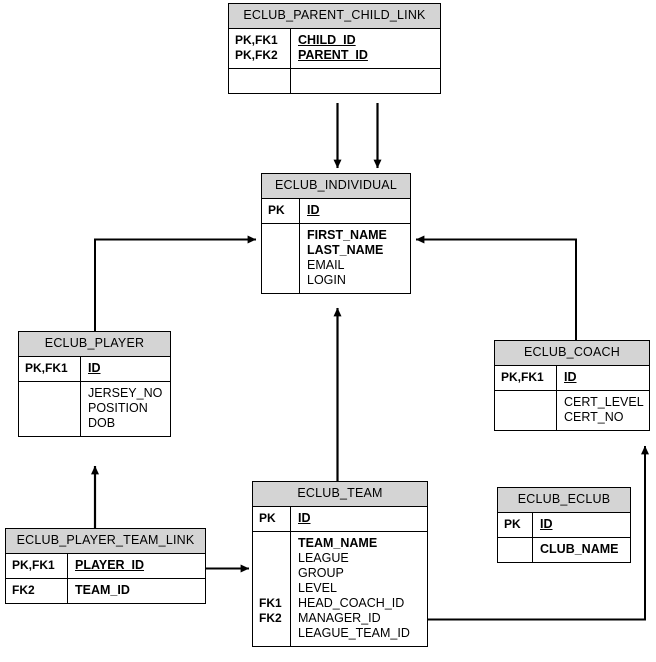 The image size is (656, 662). I want to click on attribute-column: CHILD_ID PARENT_ID, so click(365, 48).